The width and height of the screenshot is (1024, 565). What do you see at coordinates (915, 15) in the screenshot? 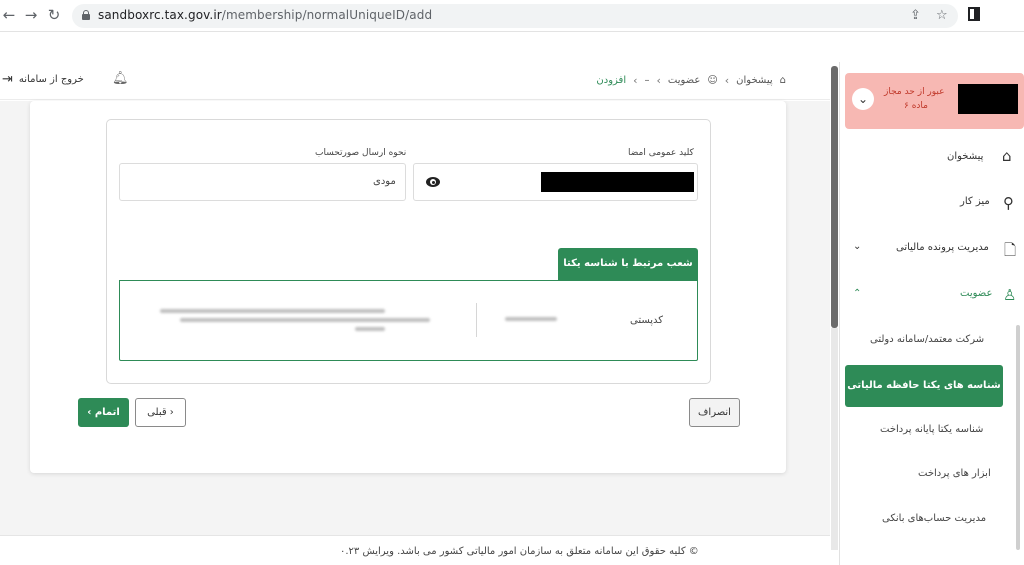
I see `share-icon: ⇪` at bounding box center [915, 15].